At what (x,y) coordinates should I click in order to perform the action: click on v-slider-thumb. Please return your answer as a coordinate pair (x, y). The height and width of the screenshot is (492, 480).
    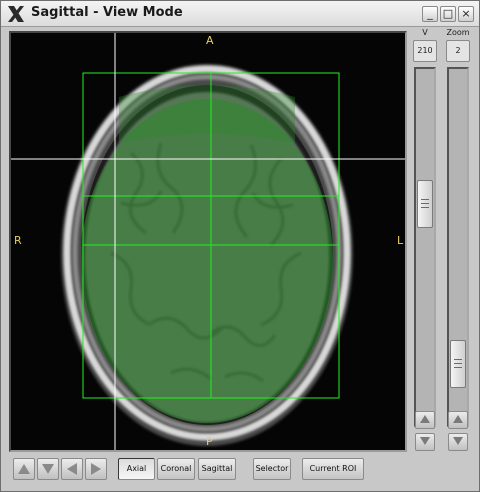
    Looking at the image, I should click on (425, 204).